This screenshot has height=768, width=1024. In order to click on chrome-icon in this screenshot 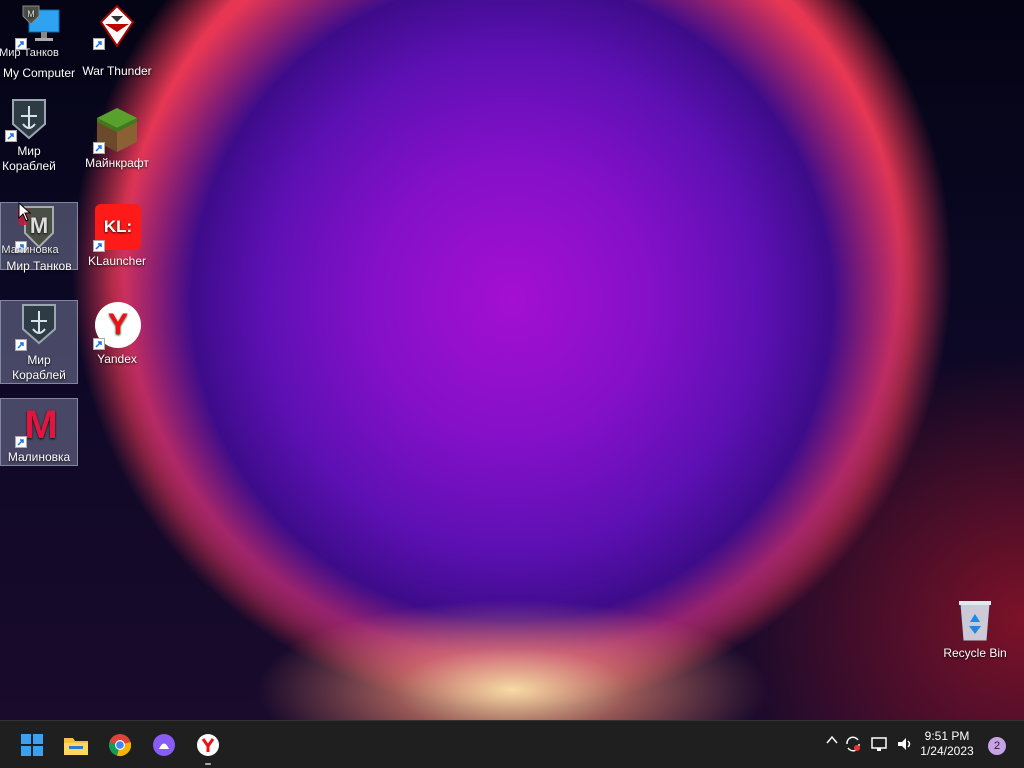, I will do `click(120, 745)`.